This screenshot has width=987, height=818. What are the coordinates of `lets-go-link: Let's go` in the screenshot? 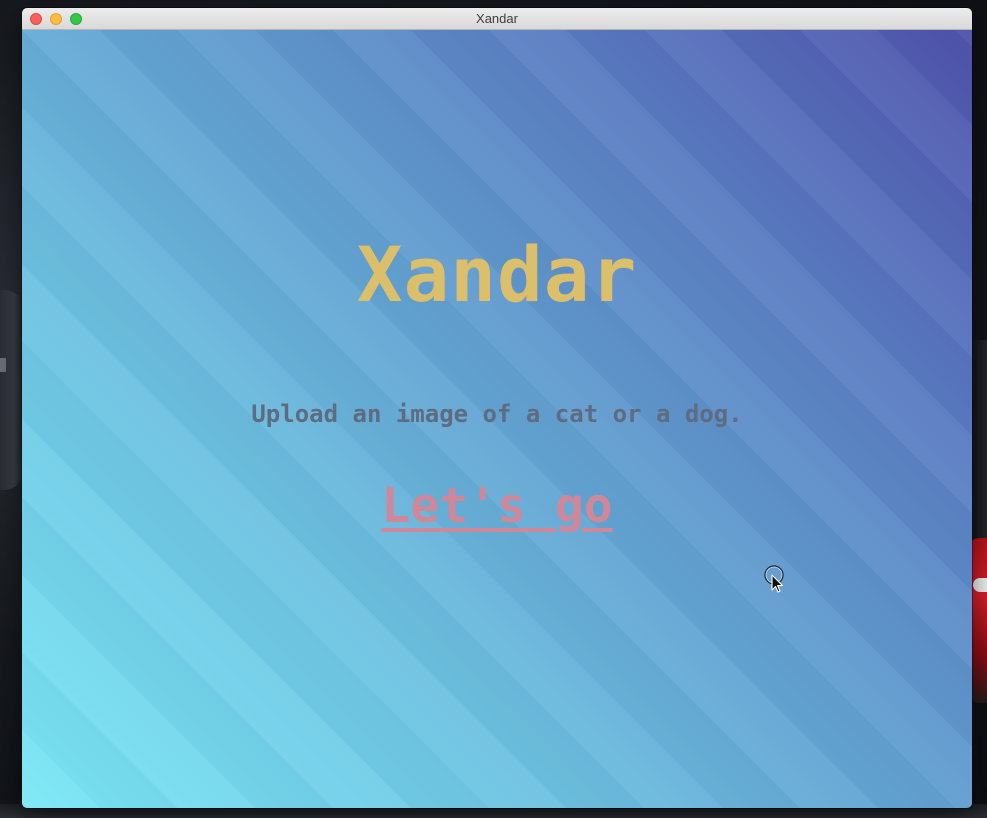 It's located at (496, 506).